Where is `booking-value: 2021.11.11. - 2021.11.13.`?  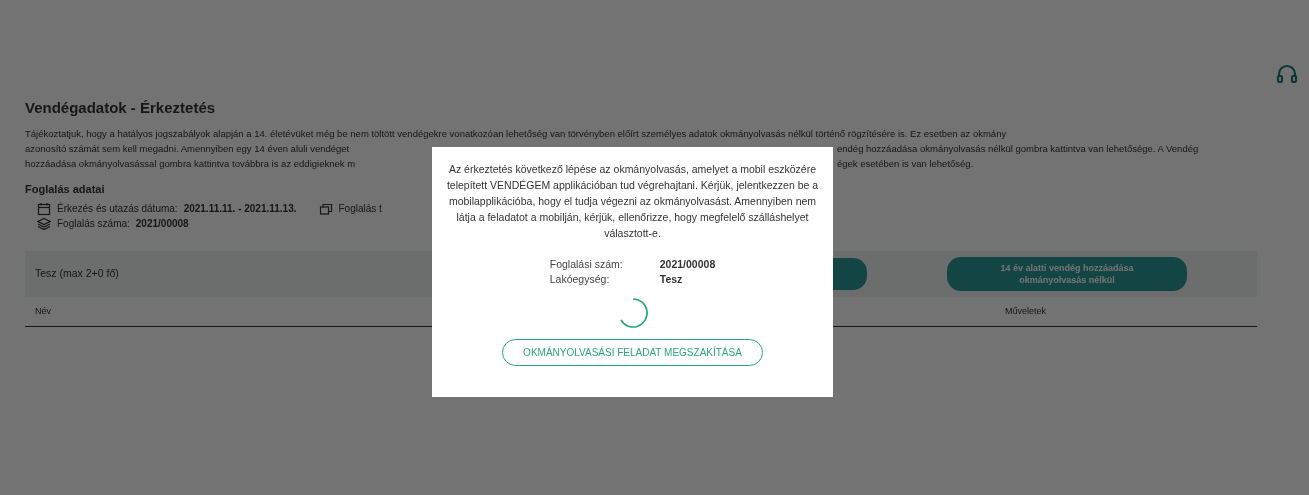
booking-value: 2021.11.11. - 2021.11.13. is located at coordinates (240, 209).